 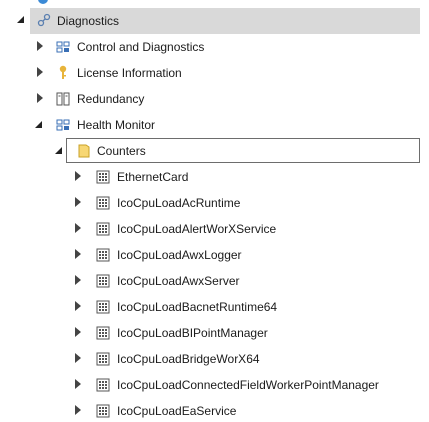 I want to click on tree-item-counter: IcoCpuLoadBacnetRuntime64, so click(x=197, y=307).